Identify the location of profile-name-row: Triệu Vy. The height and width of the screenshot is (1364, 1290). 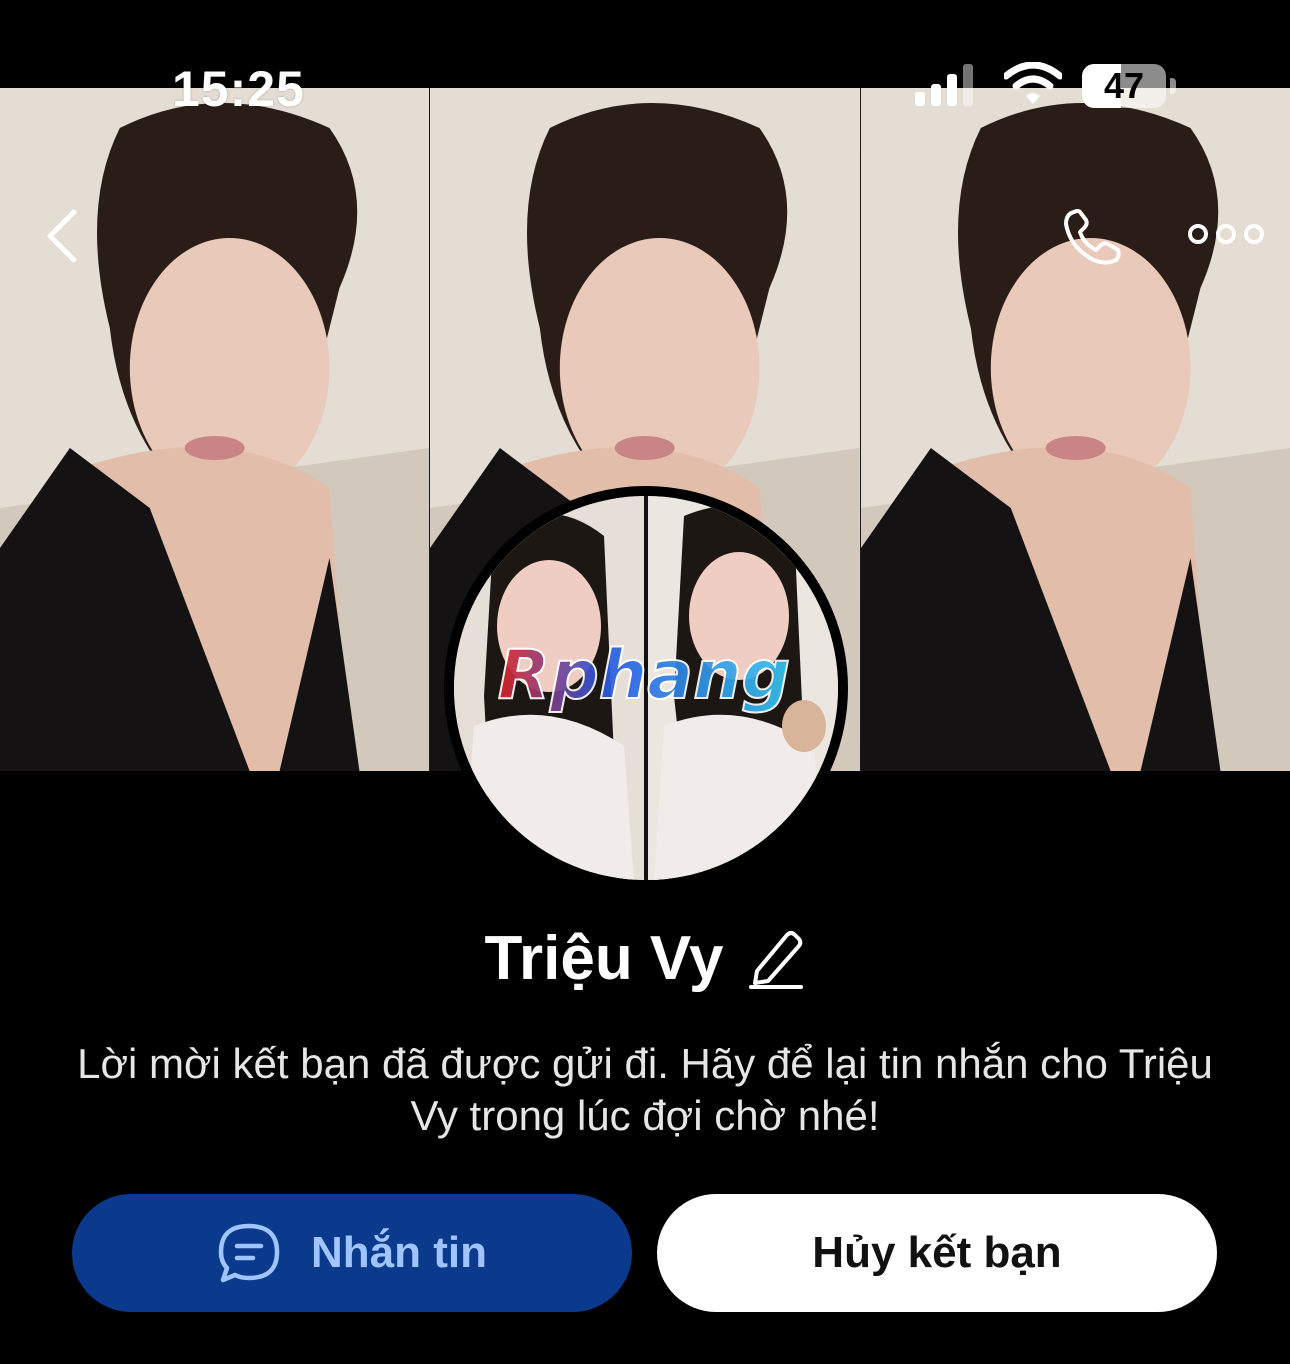
(645, 958).